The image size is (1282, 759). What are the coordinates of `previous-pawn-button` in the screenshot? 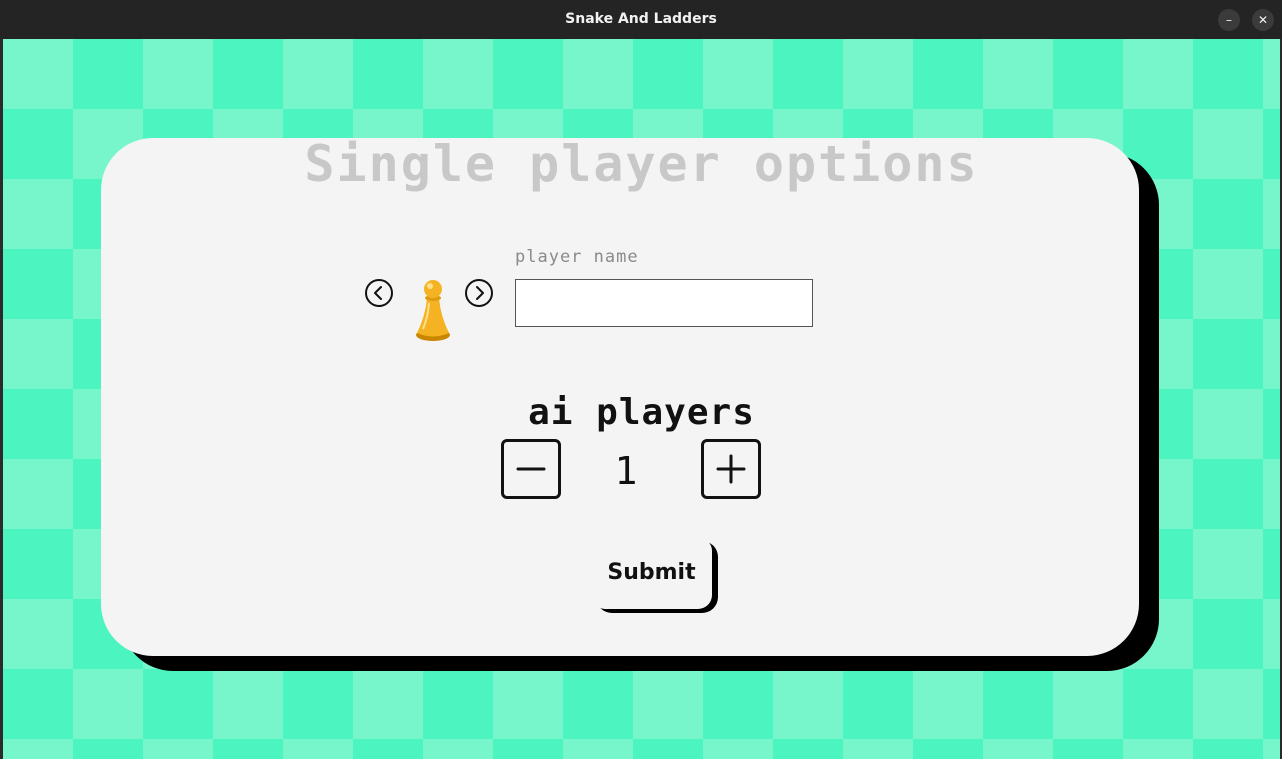 It's located at (379, 293).